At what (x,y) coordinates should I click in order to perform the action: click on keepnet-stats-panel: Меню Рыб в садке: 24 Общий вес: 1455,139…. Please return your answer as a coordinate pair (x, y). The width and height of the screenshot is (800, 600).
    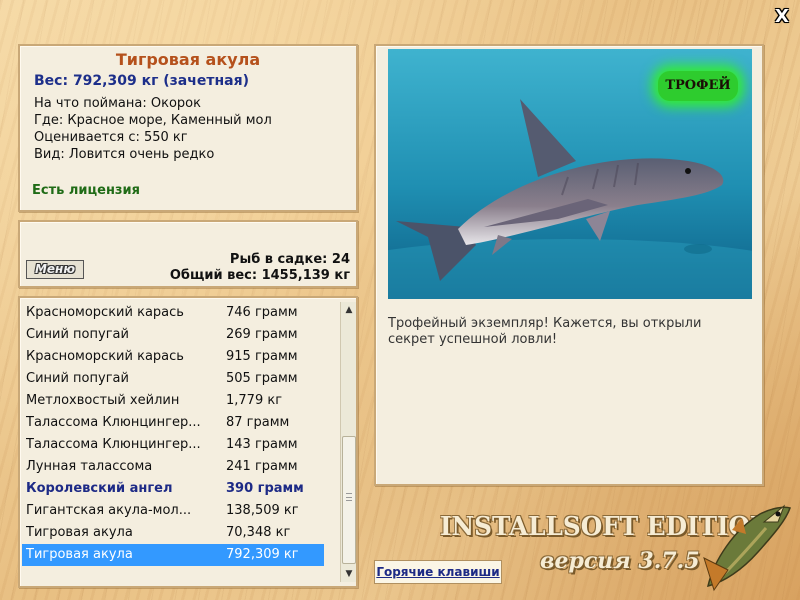
    Looking at the image, I should click on (188, 254).